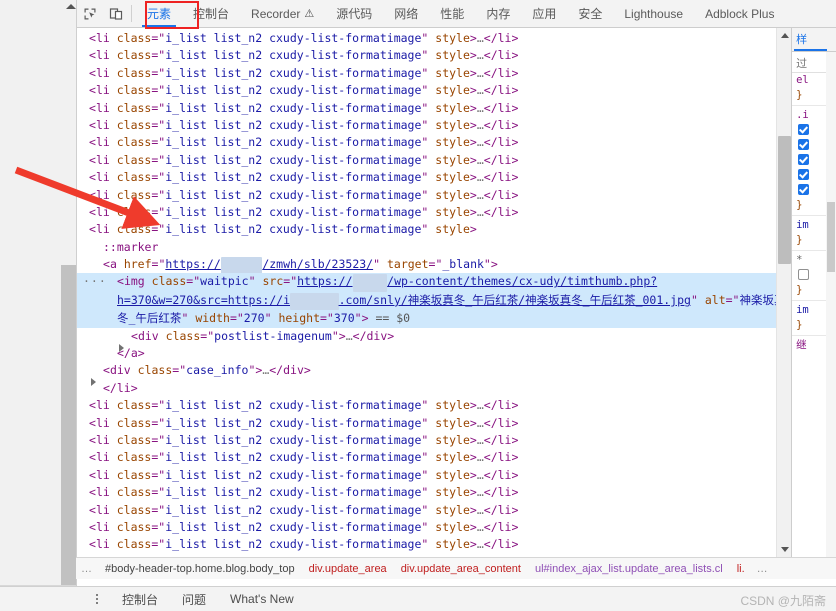  I want to click on breadcrumb-item-index-ajax-list: ul#index_ajax_list.update_area_lists.cl, so click(629, 569).